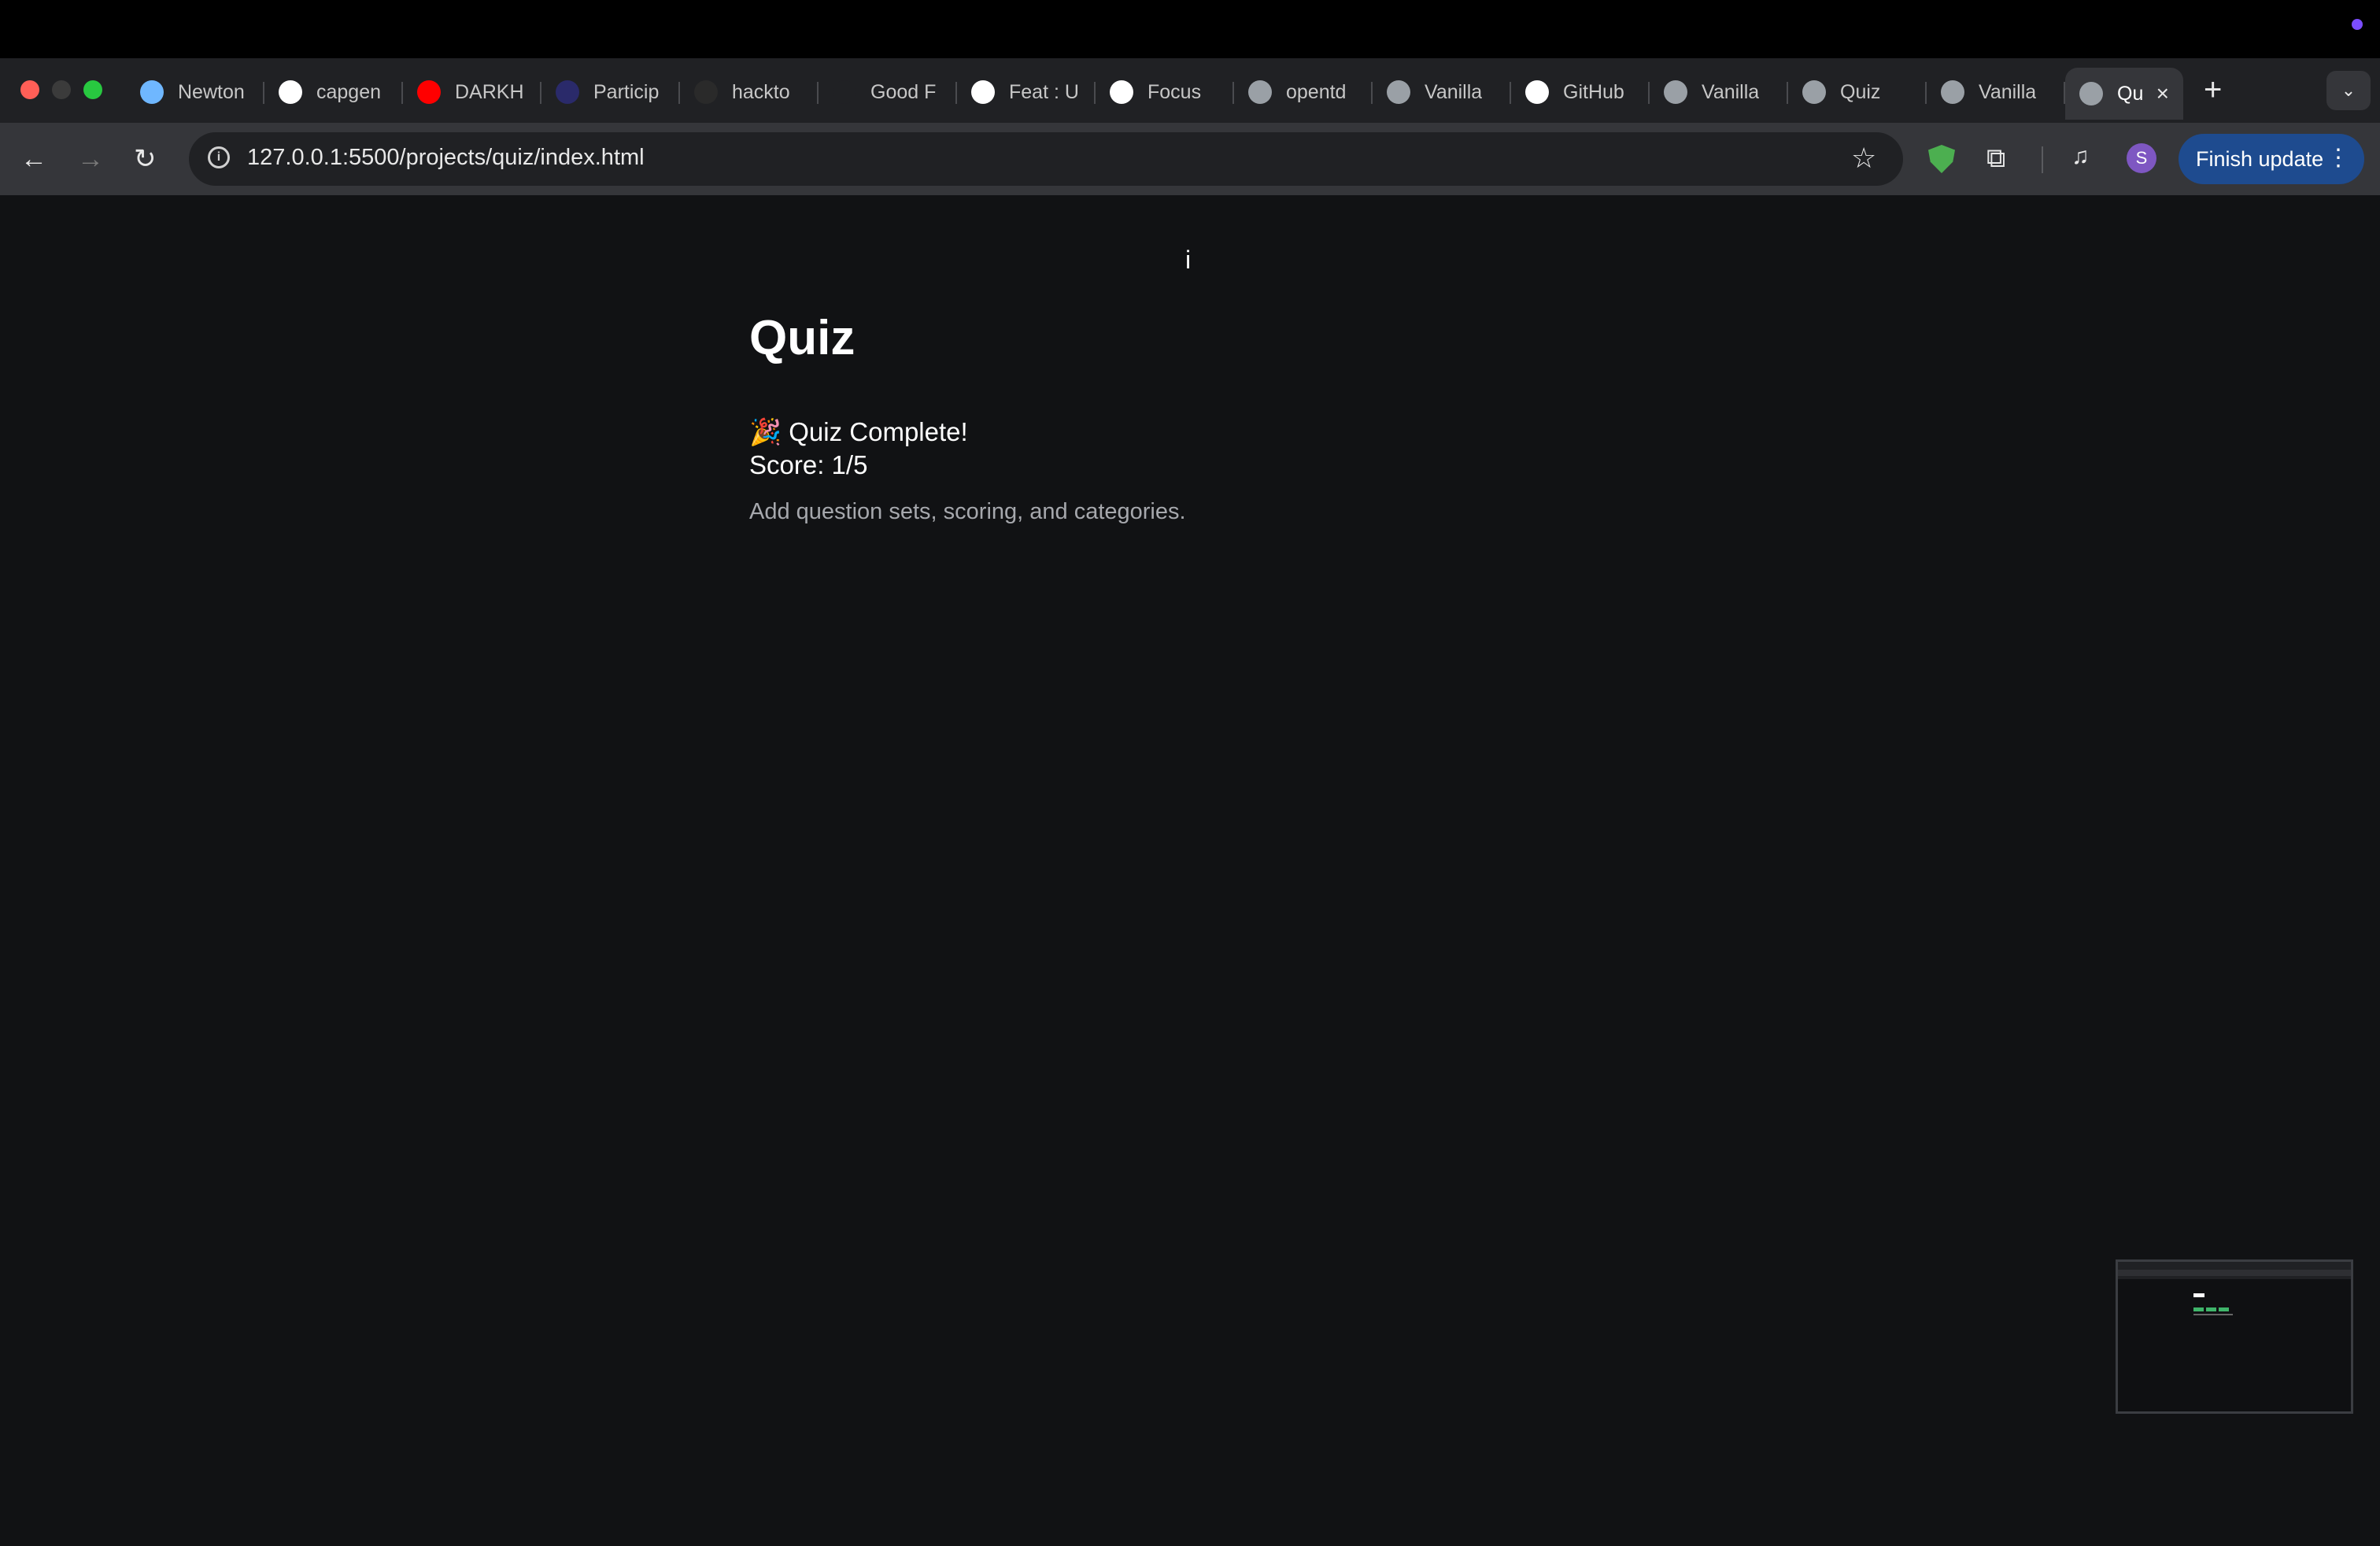 The image size is (2380, 1546). What do you see at coordinates (2162, 94) in the screenshot?
I see `close-tab-icon: ×` at bounding box center [2162, 94].